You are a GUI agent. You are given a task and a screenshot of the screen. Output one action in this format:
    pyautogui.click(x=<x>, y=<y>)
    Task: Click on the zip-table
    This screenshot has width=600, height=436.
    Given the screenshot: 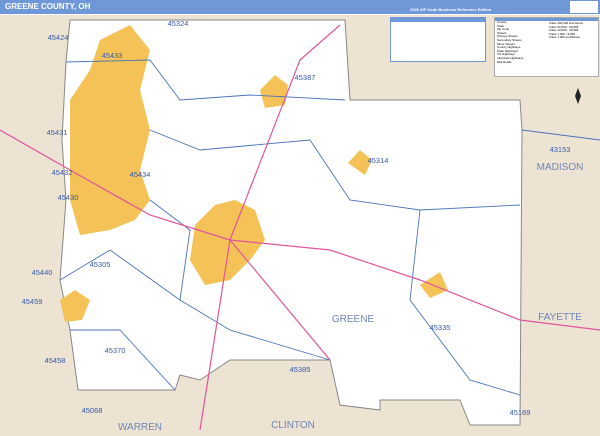 What is the action you would take?
    pyautogui.click(x=438, y=39)
    